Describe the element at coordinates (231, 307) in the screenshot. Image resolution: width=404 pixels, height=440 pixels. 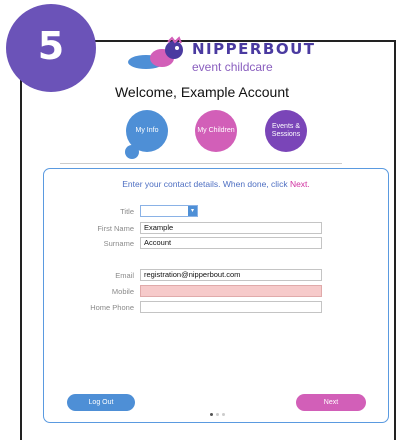
I see `home-phone-field` at that location.